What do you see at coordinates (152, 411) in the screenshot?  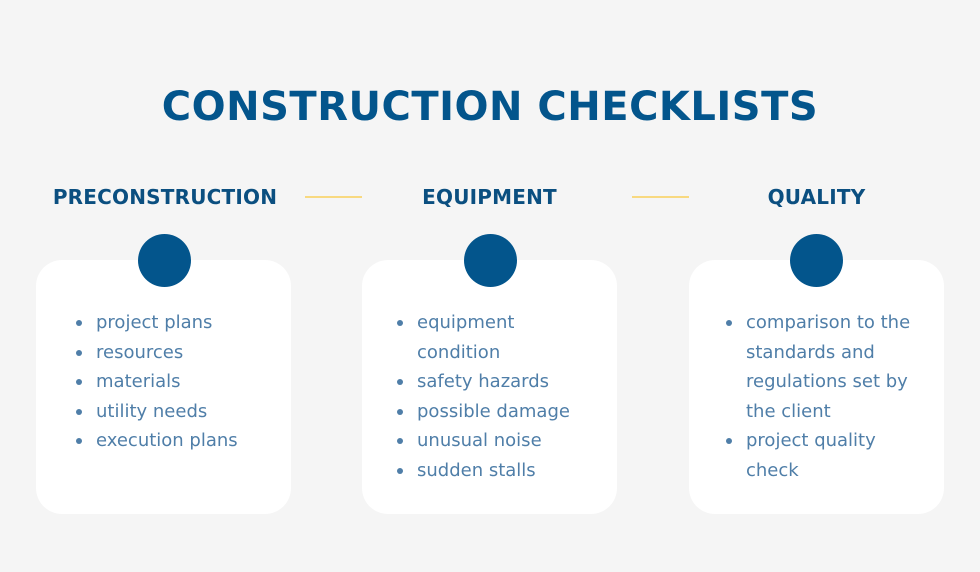 I see `list-item-text: utility needs` at bounding box center [152, 411].